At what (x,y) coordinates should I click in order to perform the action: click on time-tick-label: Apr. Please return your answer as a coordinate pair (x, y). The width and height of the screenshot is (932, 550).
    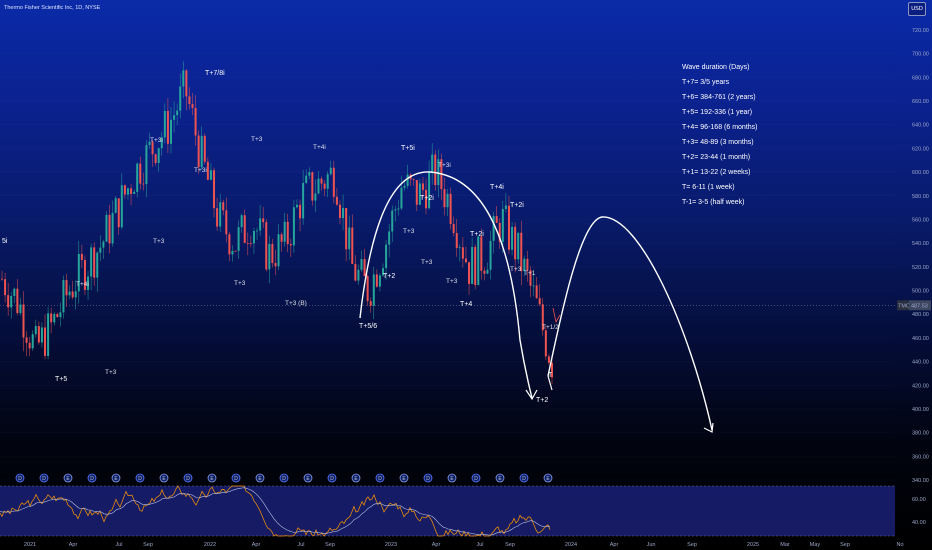
    Looking at the image, I should click on (436, 545).